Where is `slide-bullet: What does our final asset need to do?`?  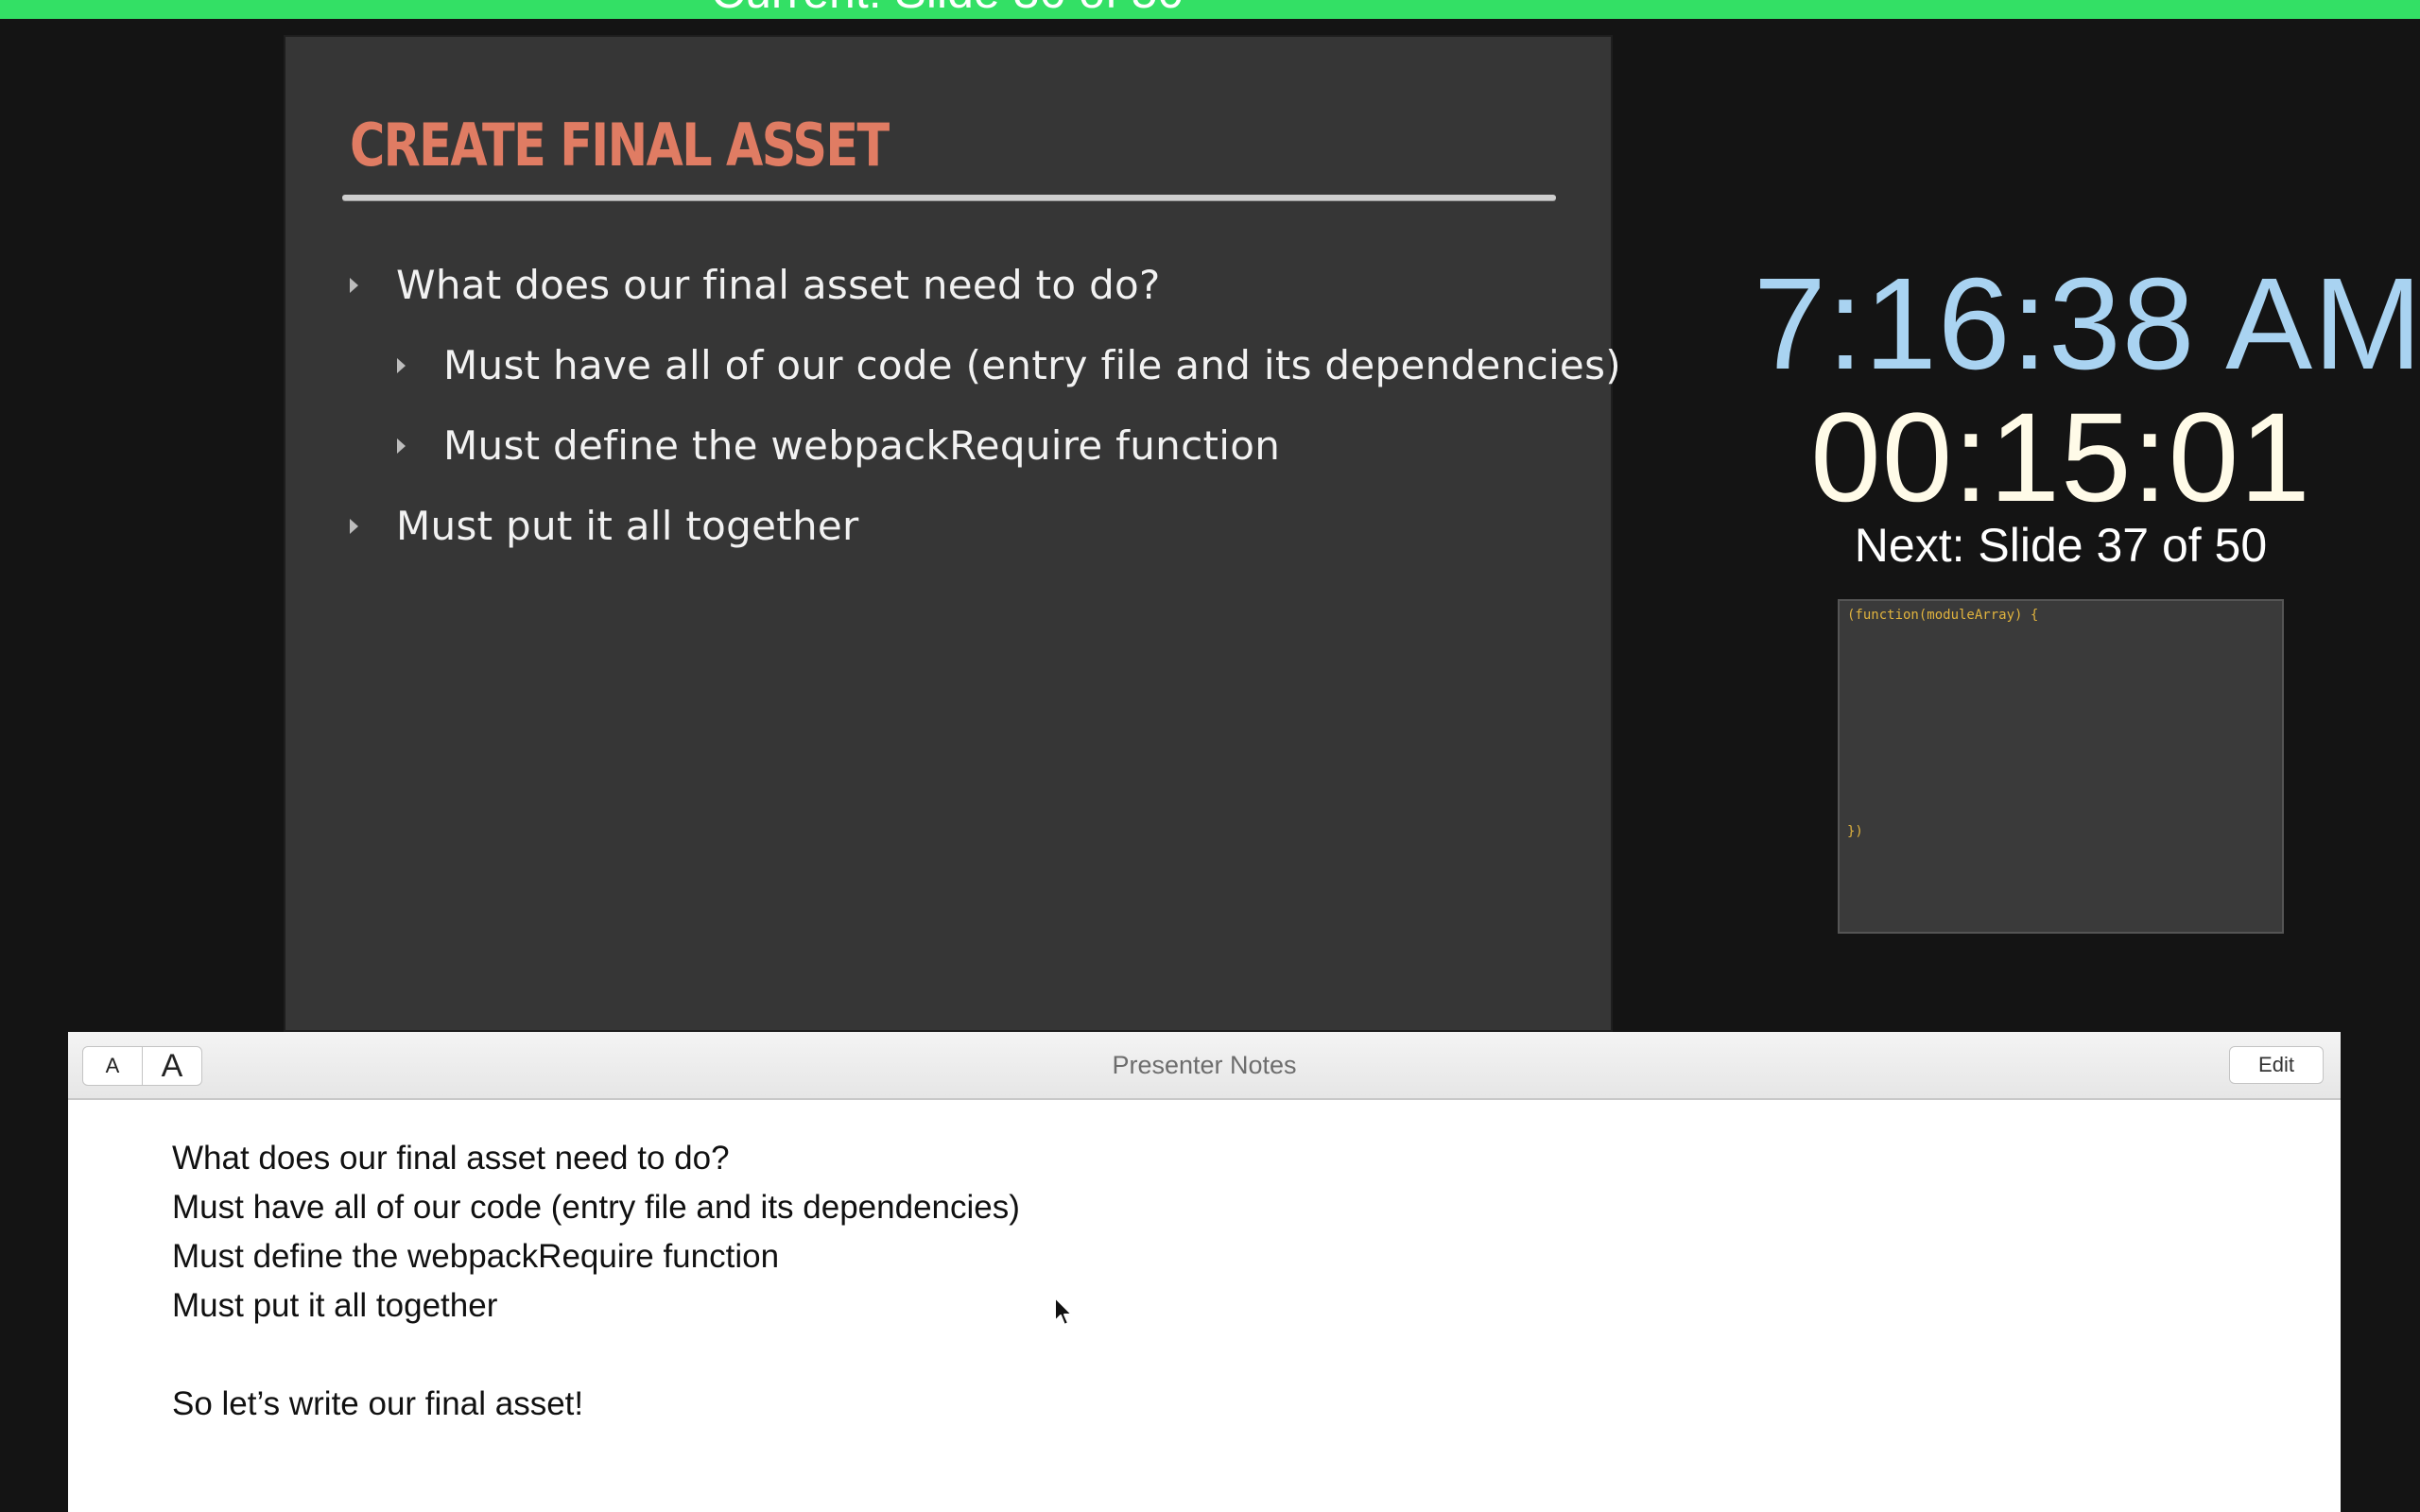 slide-bullet: What does our final asset need to do? is located at coordinates (755, 285).